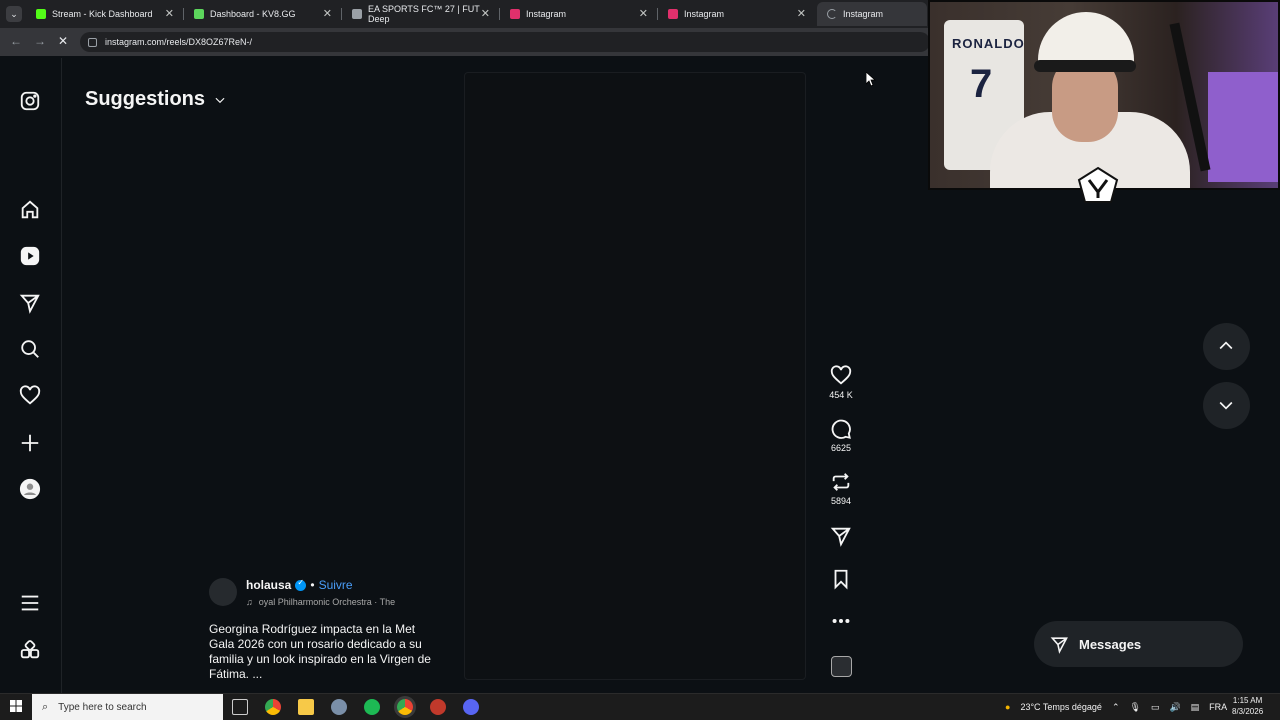  What do you see at coordinates (1059, 645) in the screenshot?
I see `messages-paper-plane-icon` at bounding box center [1059, 645].